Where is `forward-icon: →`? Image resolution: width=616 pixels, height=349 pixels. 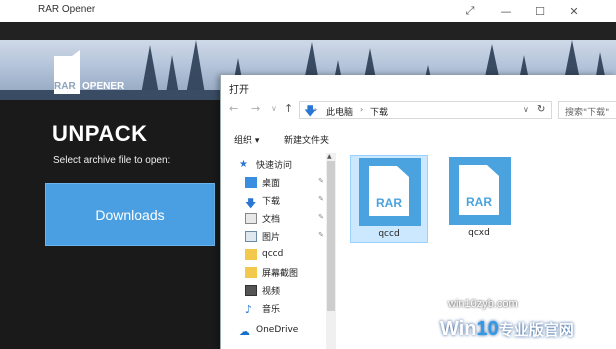
forward-icon: → is located at coordinates (255, 108).